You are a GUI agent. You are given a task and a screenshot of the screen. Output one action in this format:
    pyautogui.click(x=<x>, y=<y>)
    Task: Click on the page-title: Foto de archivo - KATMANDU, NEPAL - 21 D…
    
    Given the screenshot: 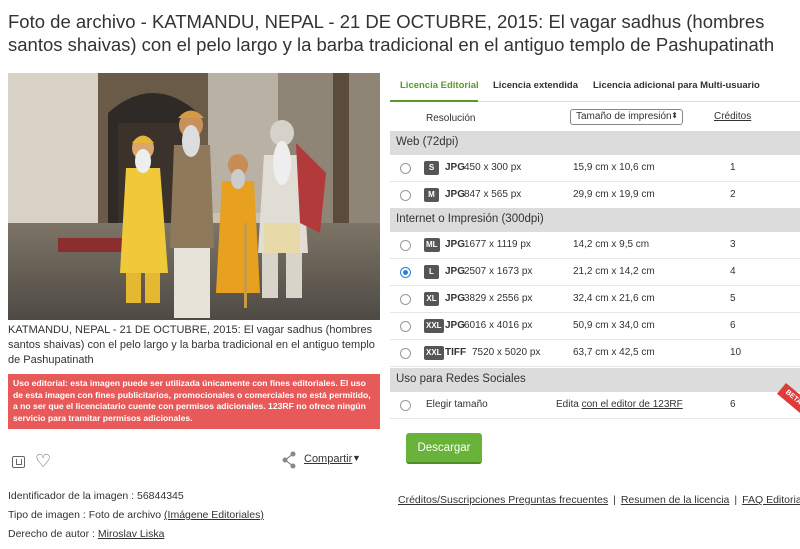 What is the action you would take?
    pyautogui.click(x=391, y=33)
    